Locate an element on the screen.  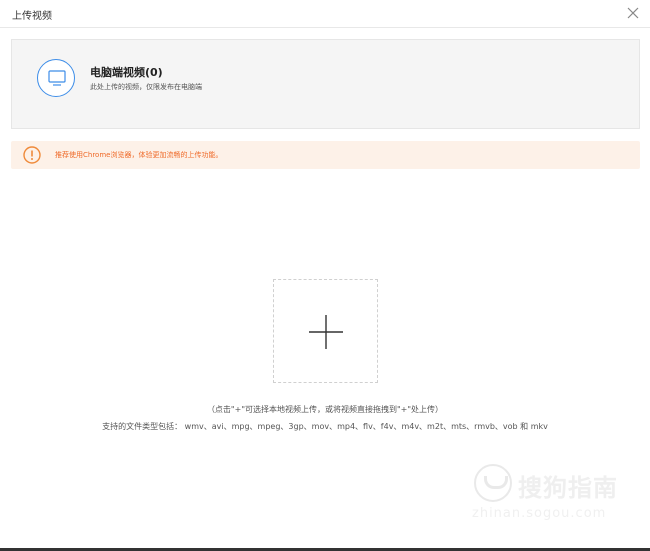
browser-tip-bar: 推荐使用Chrome浏览器，体验更加流畅的上传功能。 is located at coordinates (325, 155).